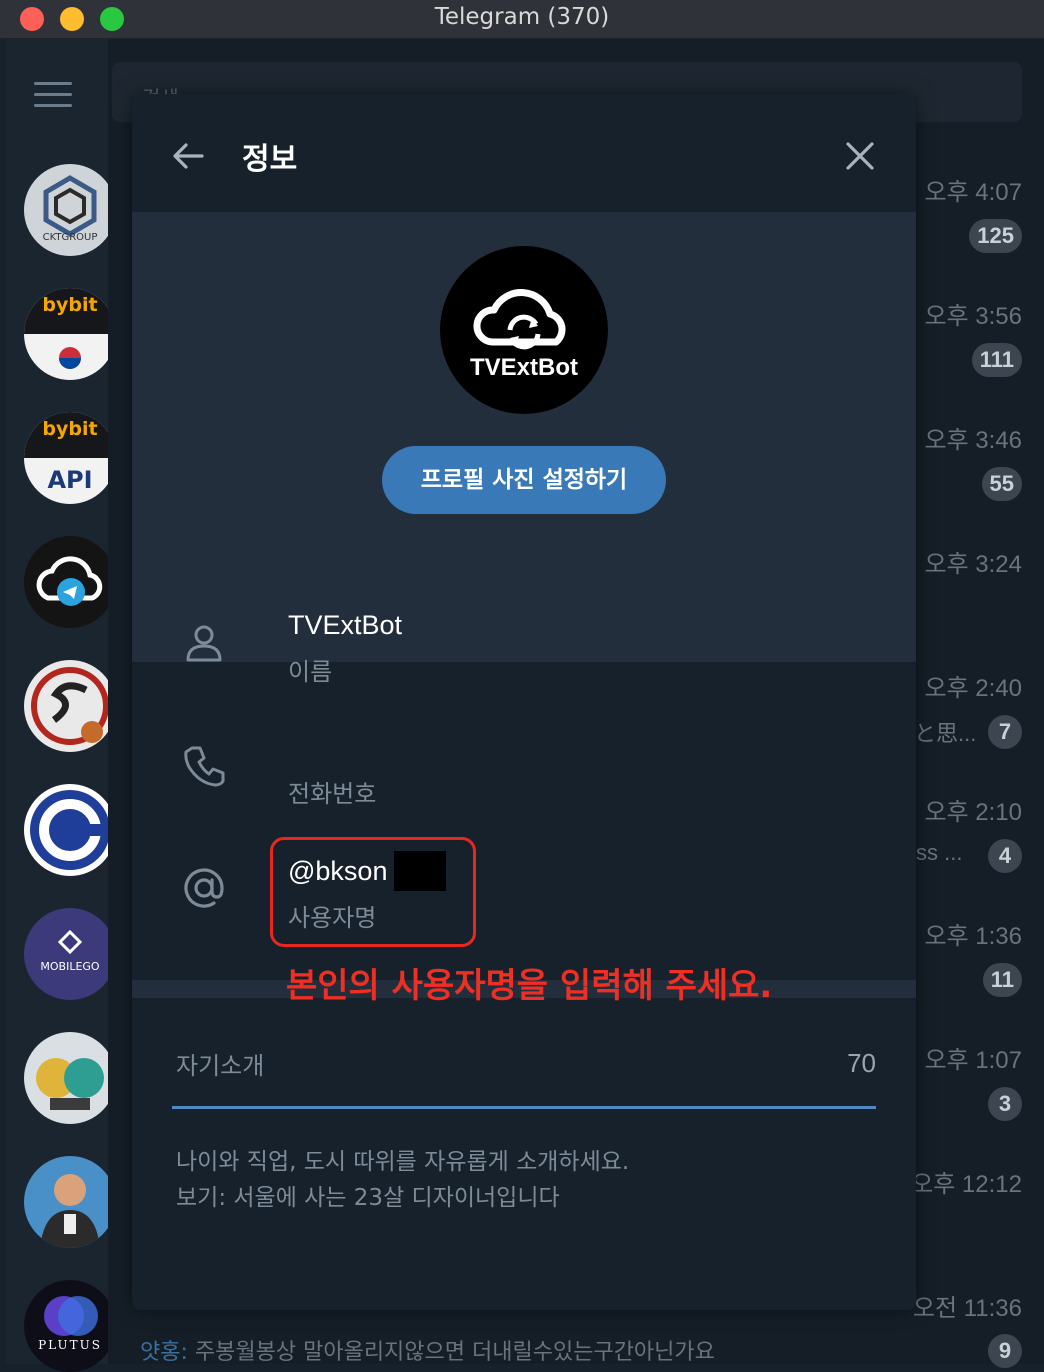  What do you see at coordinates (524, 480) in the screenshot?
I see `set-profile-photo-button: 프로필 사진 설정하기` at bounding box center [524, 480].